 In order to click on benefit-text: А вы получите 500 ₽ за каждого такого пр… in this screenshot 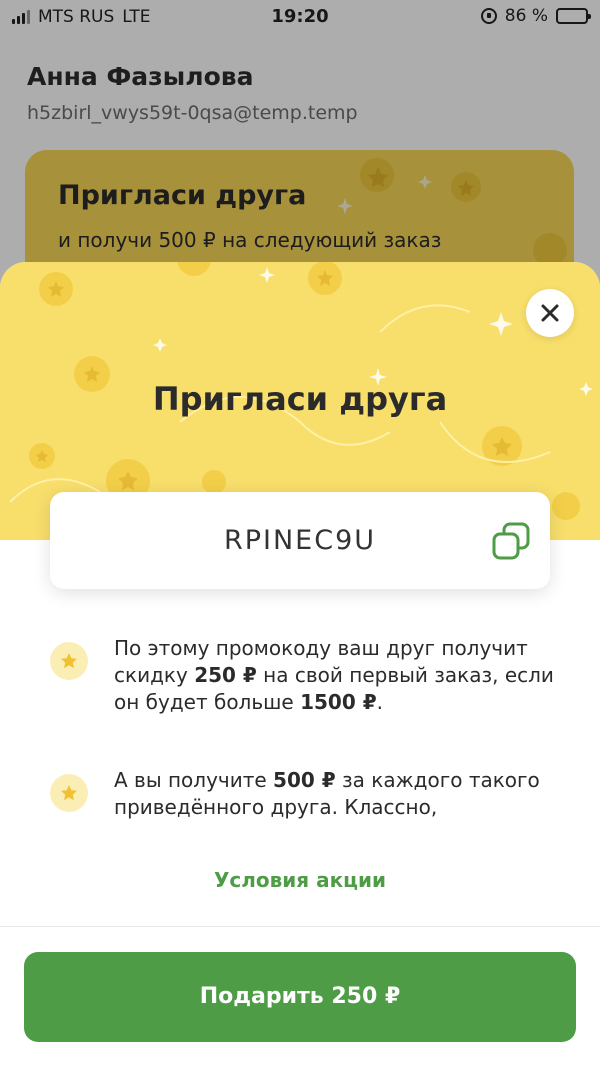, I will do `click(327, 793)`.